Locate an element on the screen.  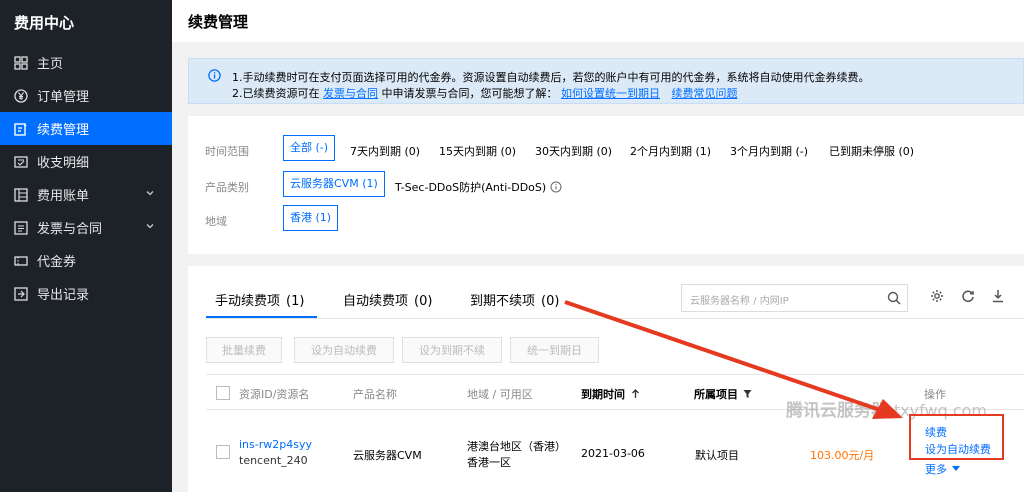
invoice-contract-link: 发票与合同 is located at coordinates (350, 93).